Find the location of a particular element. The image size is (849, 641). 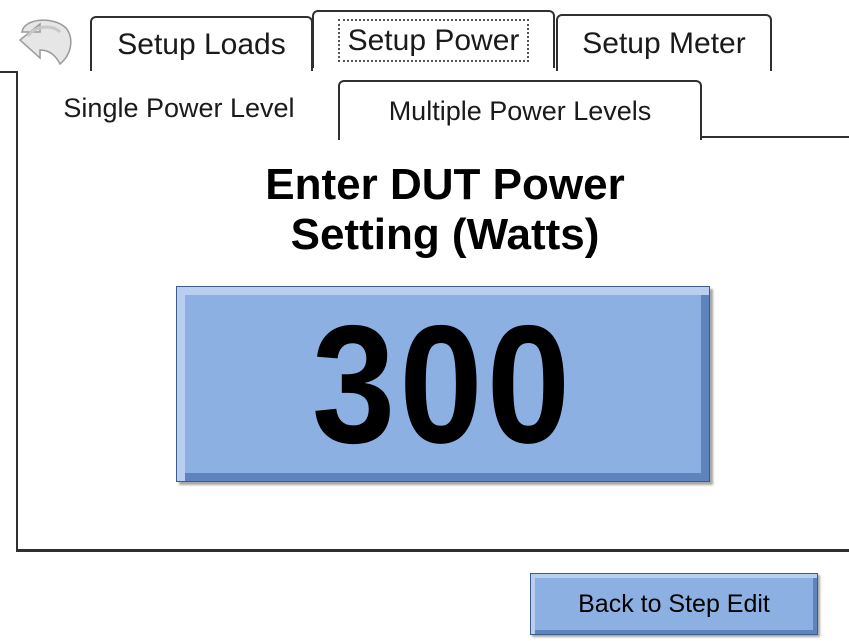

subtab-single-power-level: Single Power Level is located at coordinates (179, 108).